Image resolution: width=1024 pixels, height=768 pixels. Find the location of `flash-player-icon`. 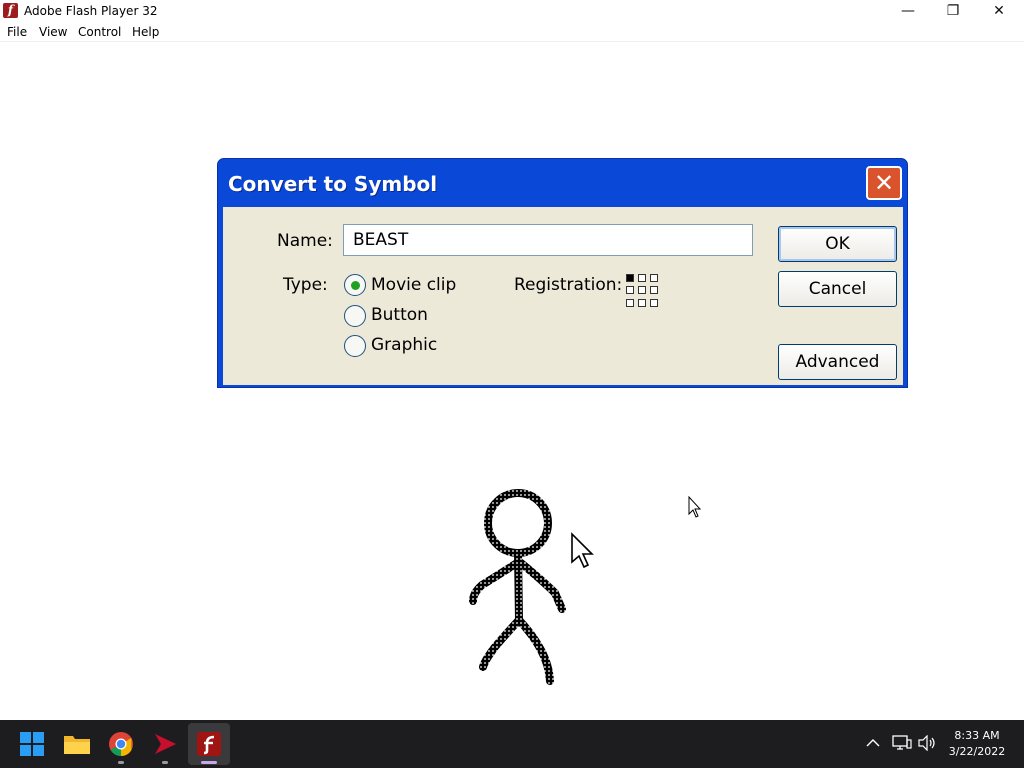

flash-player-icon is located at coordinates (209, 744).